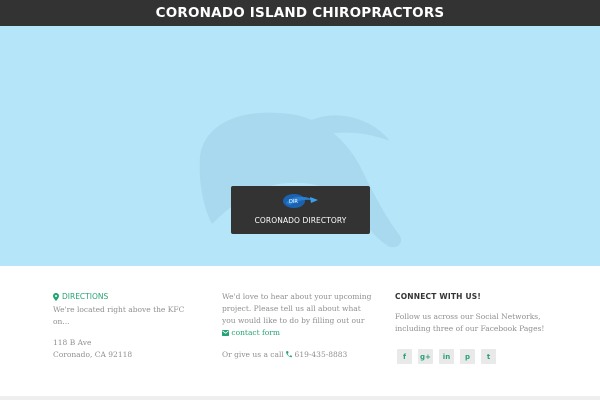 This screenshot has height=400, width=600. I want to click on directory-card-label: CORONADO DIRECTORY, so click(300, 220).